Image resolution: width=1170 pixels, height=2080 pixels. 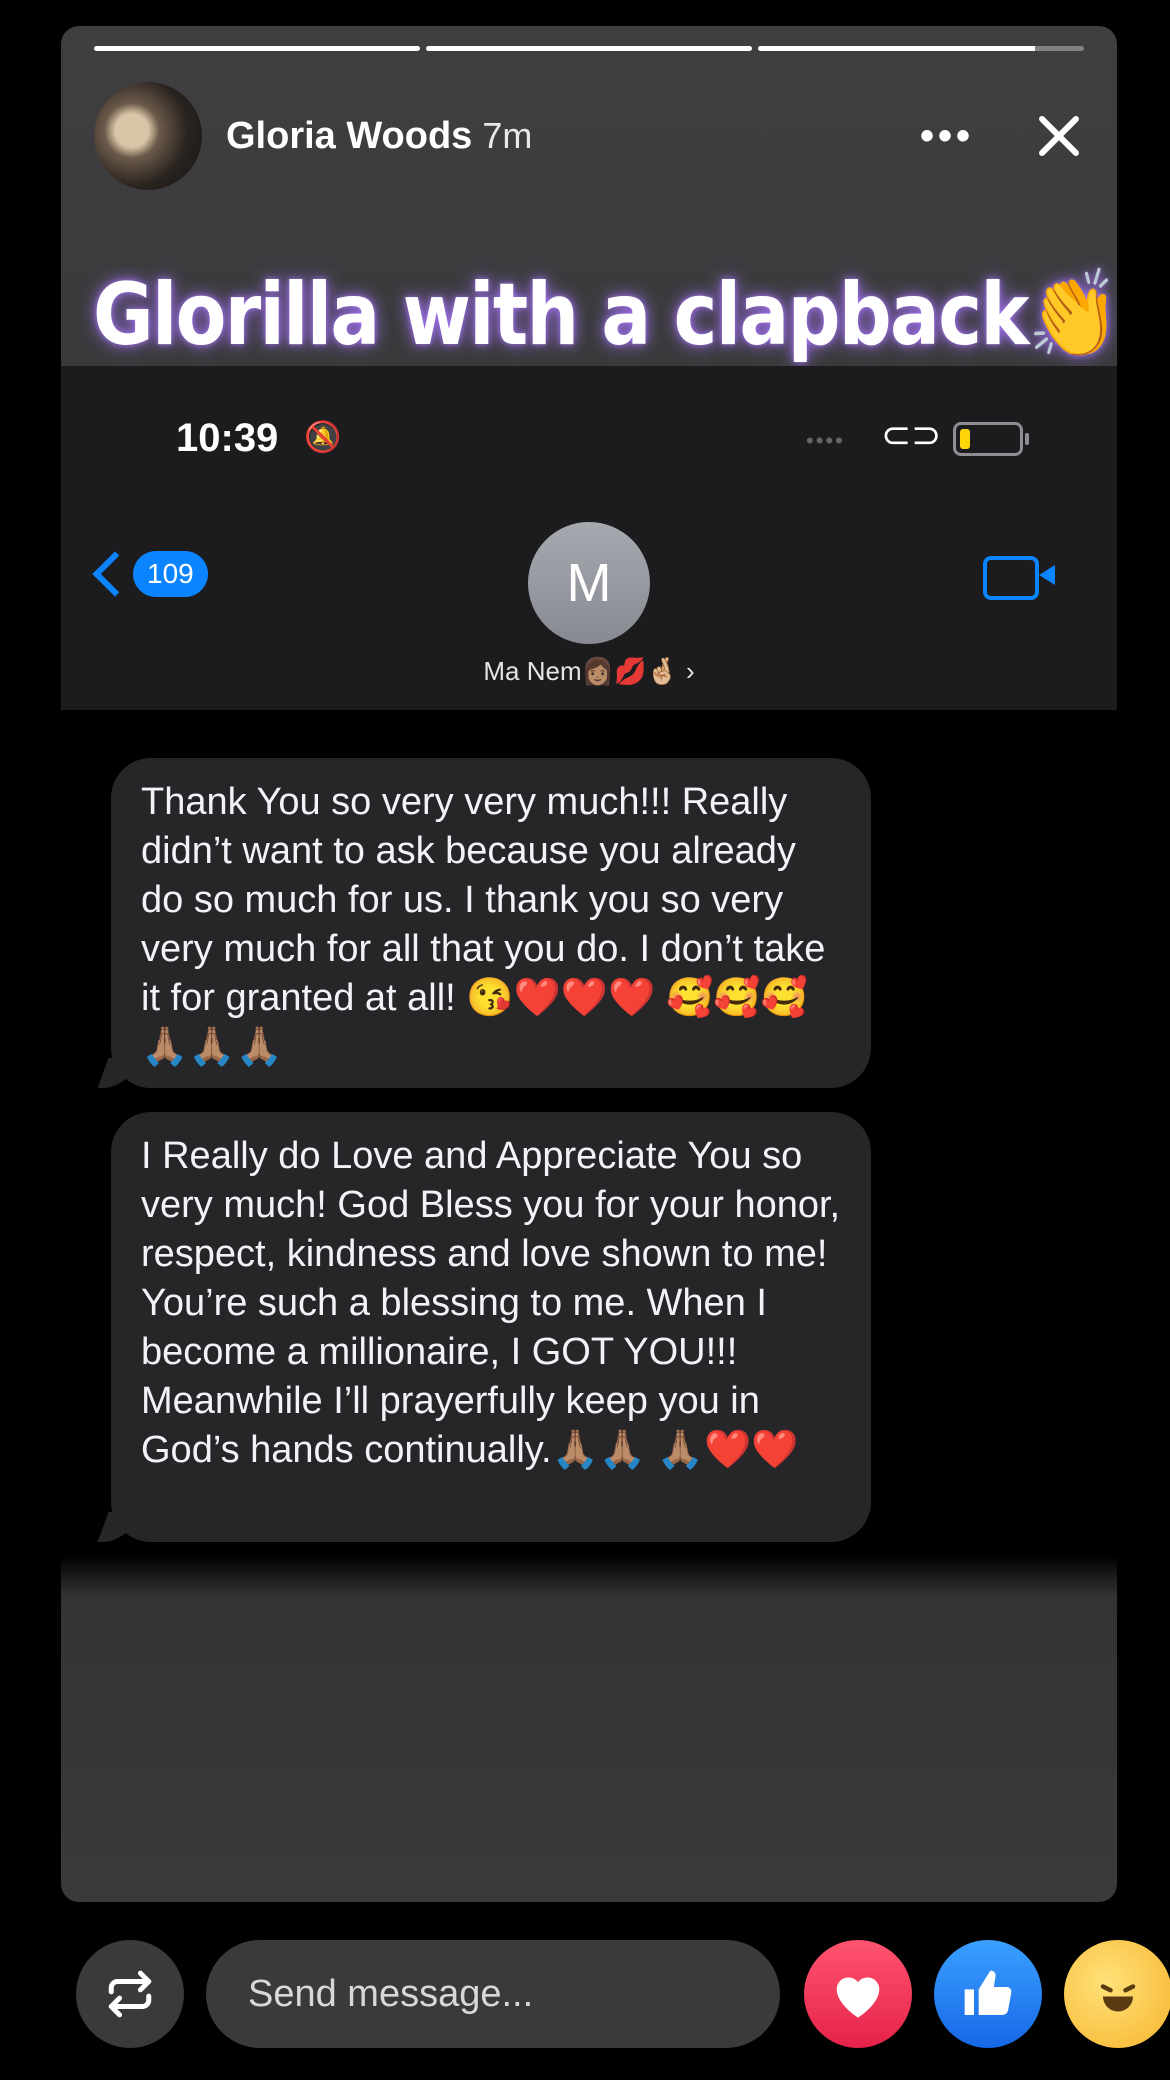 What do you see at coordinates (947, 136) in the screenshot?
I see `more-dots-icon: •••` at bounding box center [947, 136].